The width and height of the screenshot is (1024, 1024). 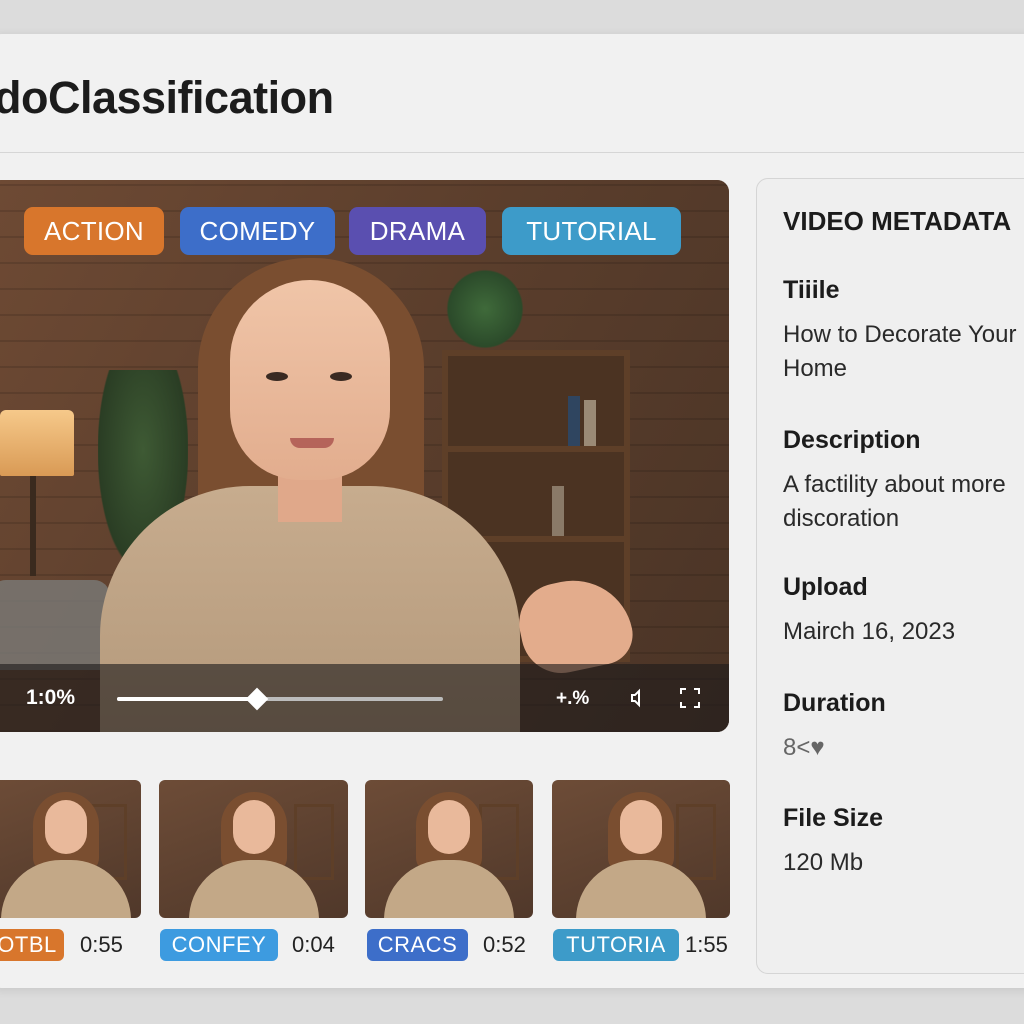 What do you see at coordinates (313, 944) in the screenshot?
I see `thumbnail-2-duration: 0:04` at bounding box center [313, 944].